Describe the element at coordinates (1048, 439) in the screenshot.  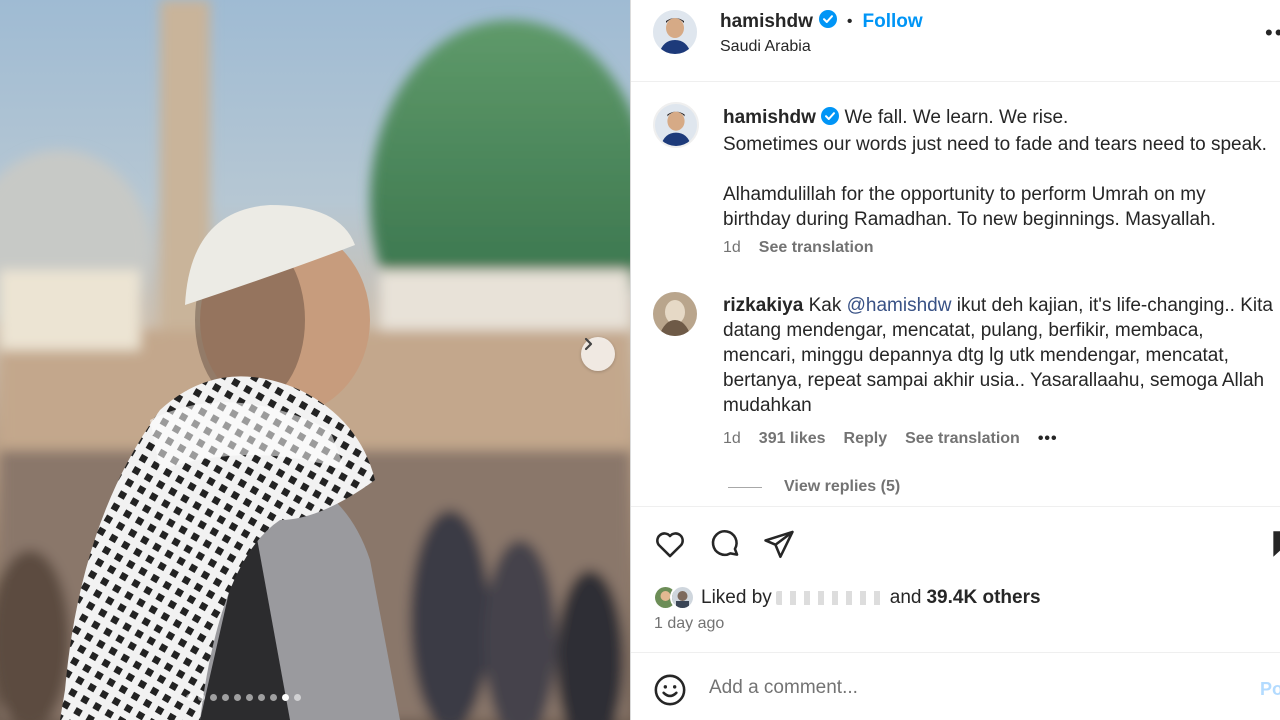
I see `comment-more-icon: •••` at that location.